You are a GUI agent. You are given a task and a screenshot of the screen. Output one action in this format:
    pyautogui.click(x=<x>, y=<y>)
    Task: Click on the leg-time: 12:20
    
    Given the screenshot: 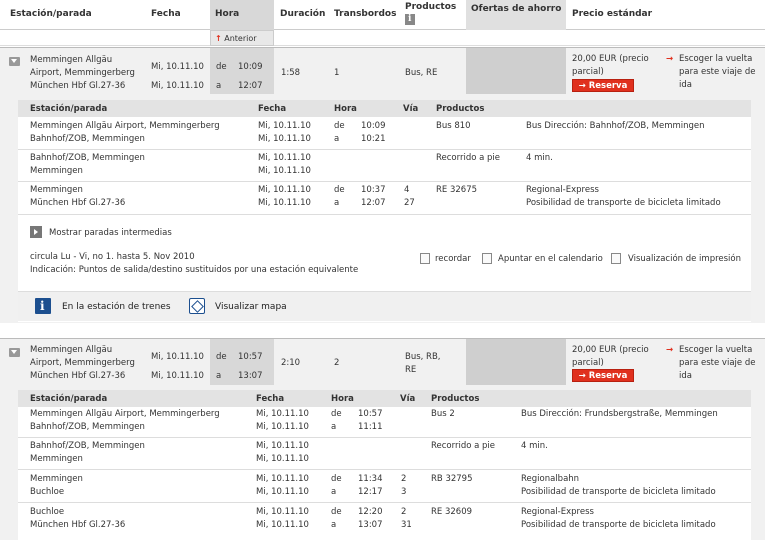 What is the action you would take?
    pyautogui.click(x=370, y=512)
    